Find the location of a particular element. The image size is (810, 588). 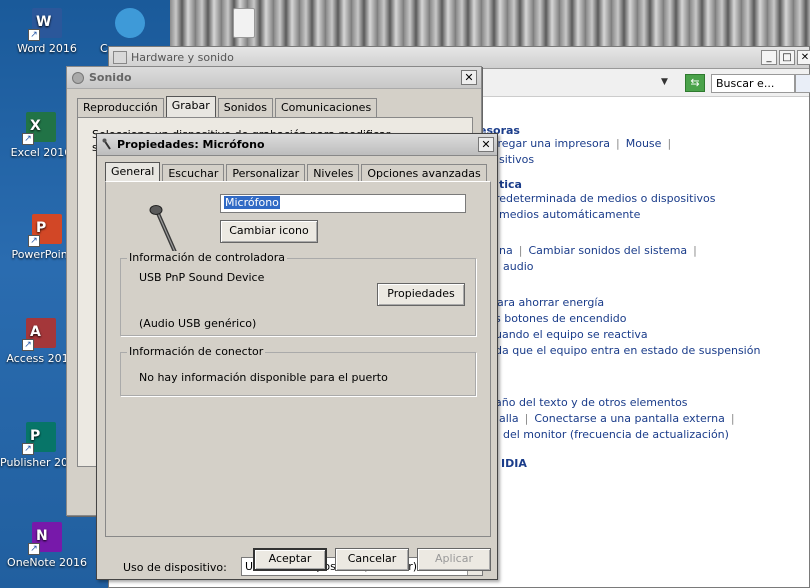

sound-links: na | Cambiar sonidos del sistema | is located at coordinates (598, 250).